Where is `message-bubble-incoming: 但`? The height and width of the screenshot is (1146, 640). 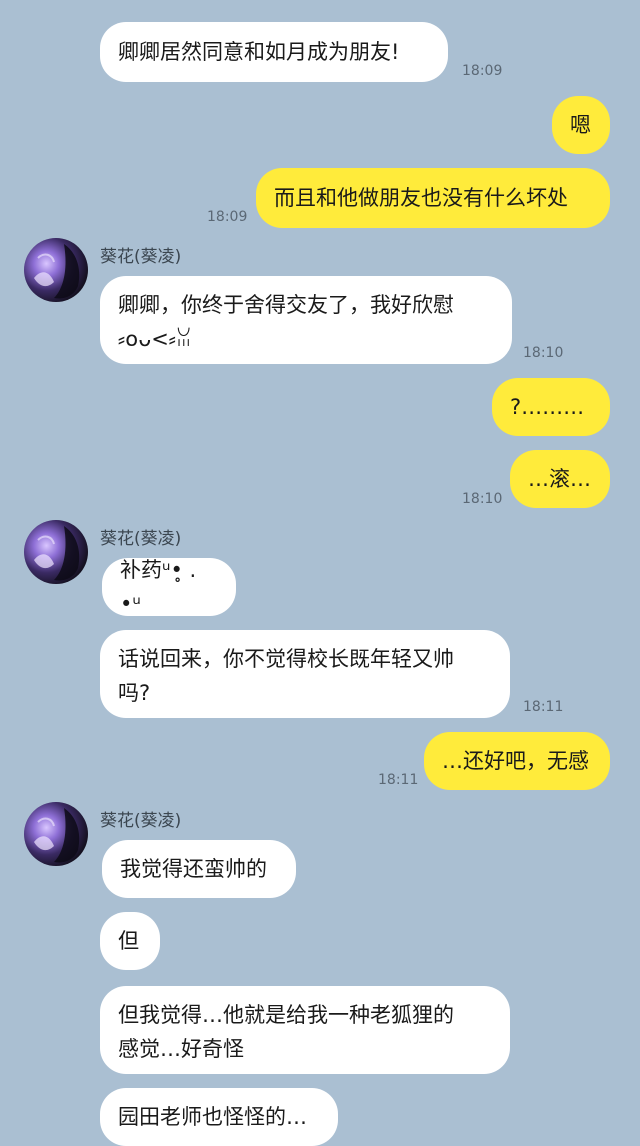
message-bubble-incoming: 但 is located at coordinates (130, 941).